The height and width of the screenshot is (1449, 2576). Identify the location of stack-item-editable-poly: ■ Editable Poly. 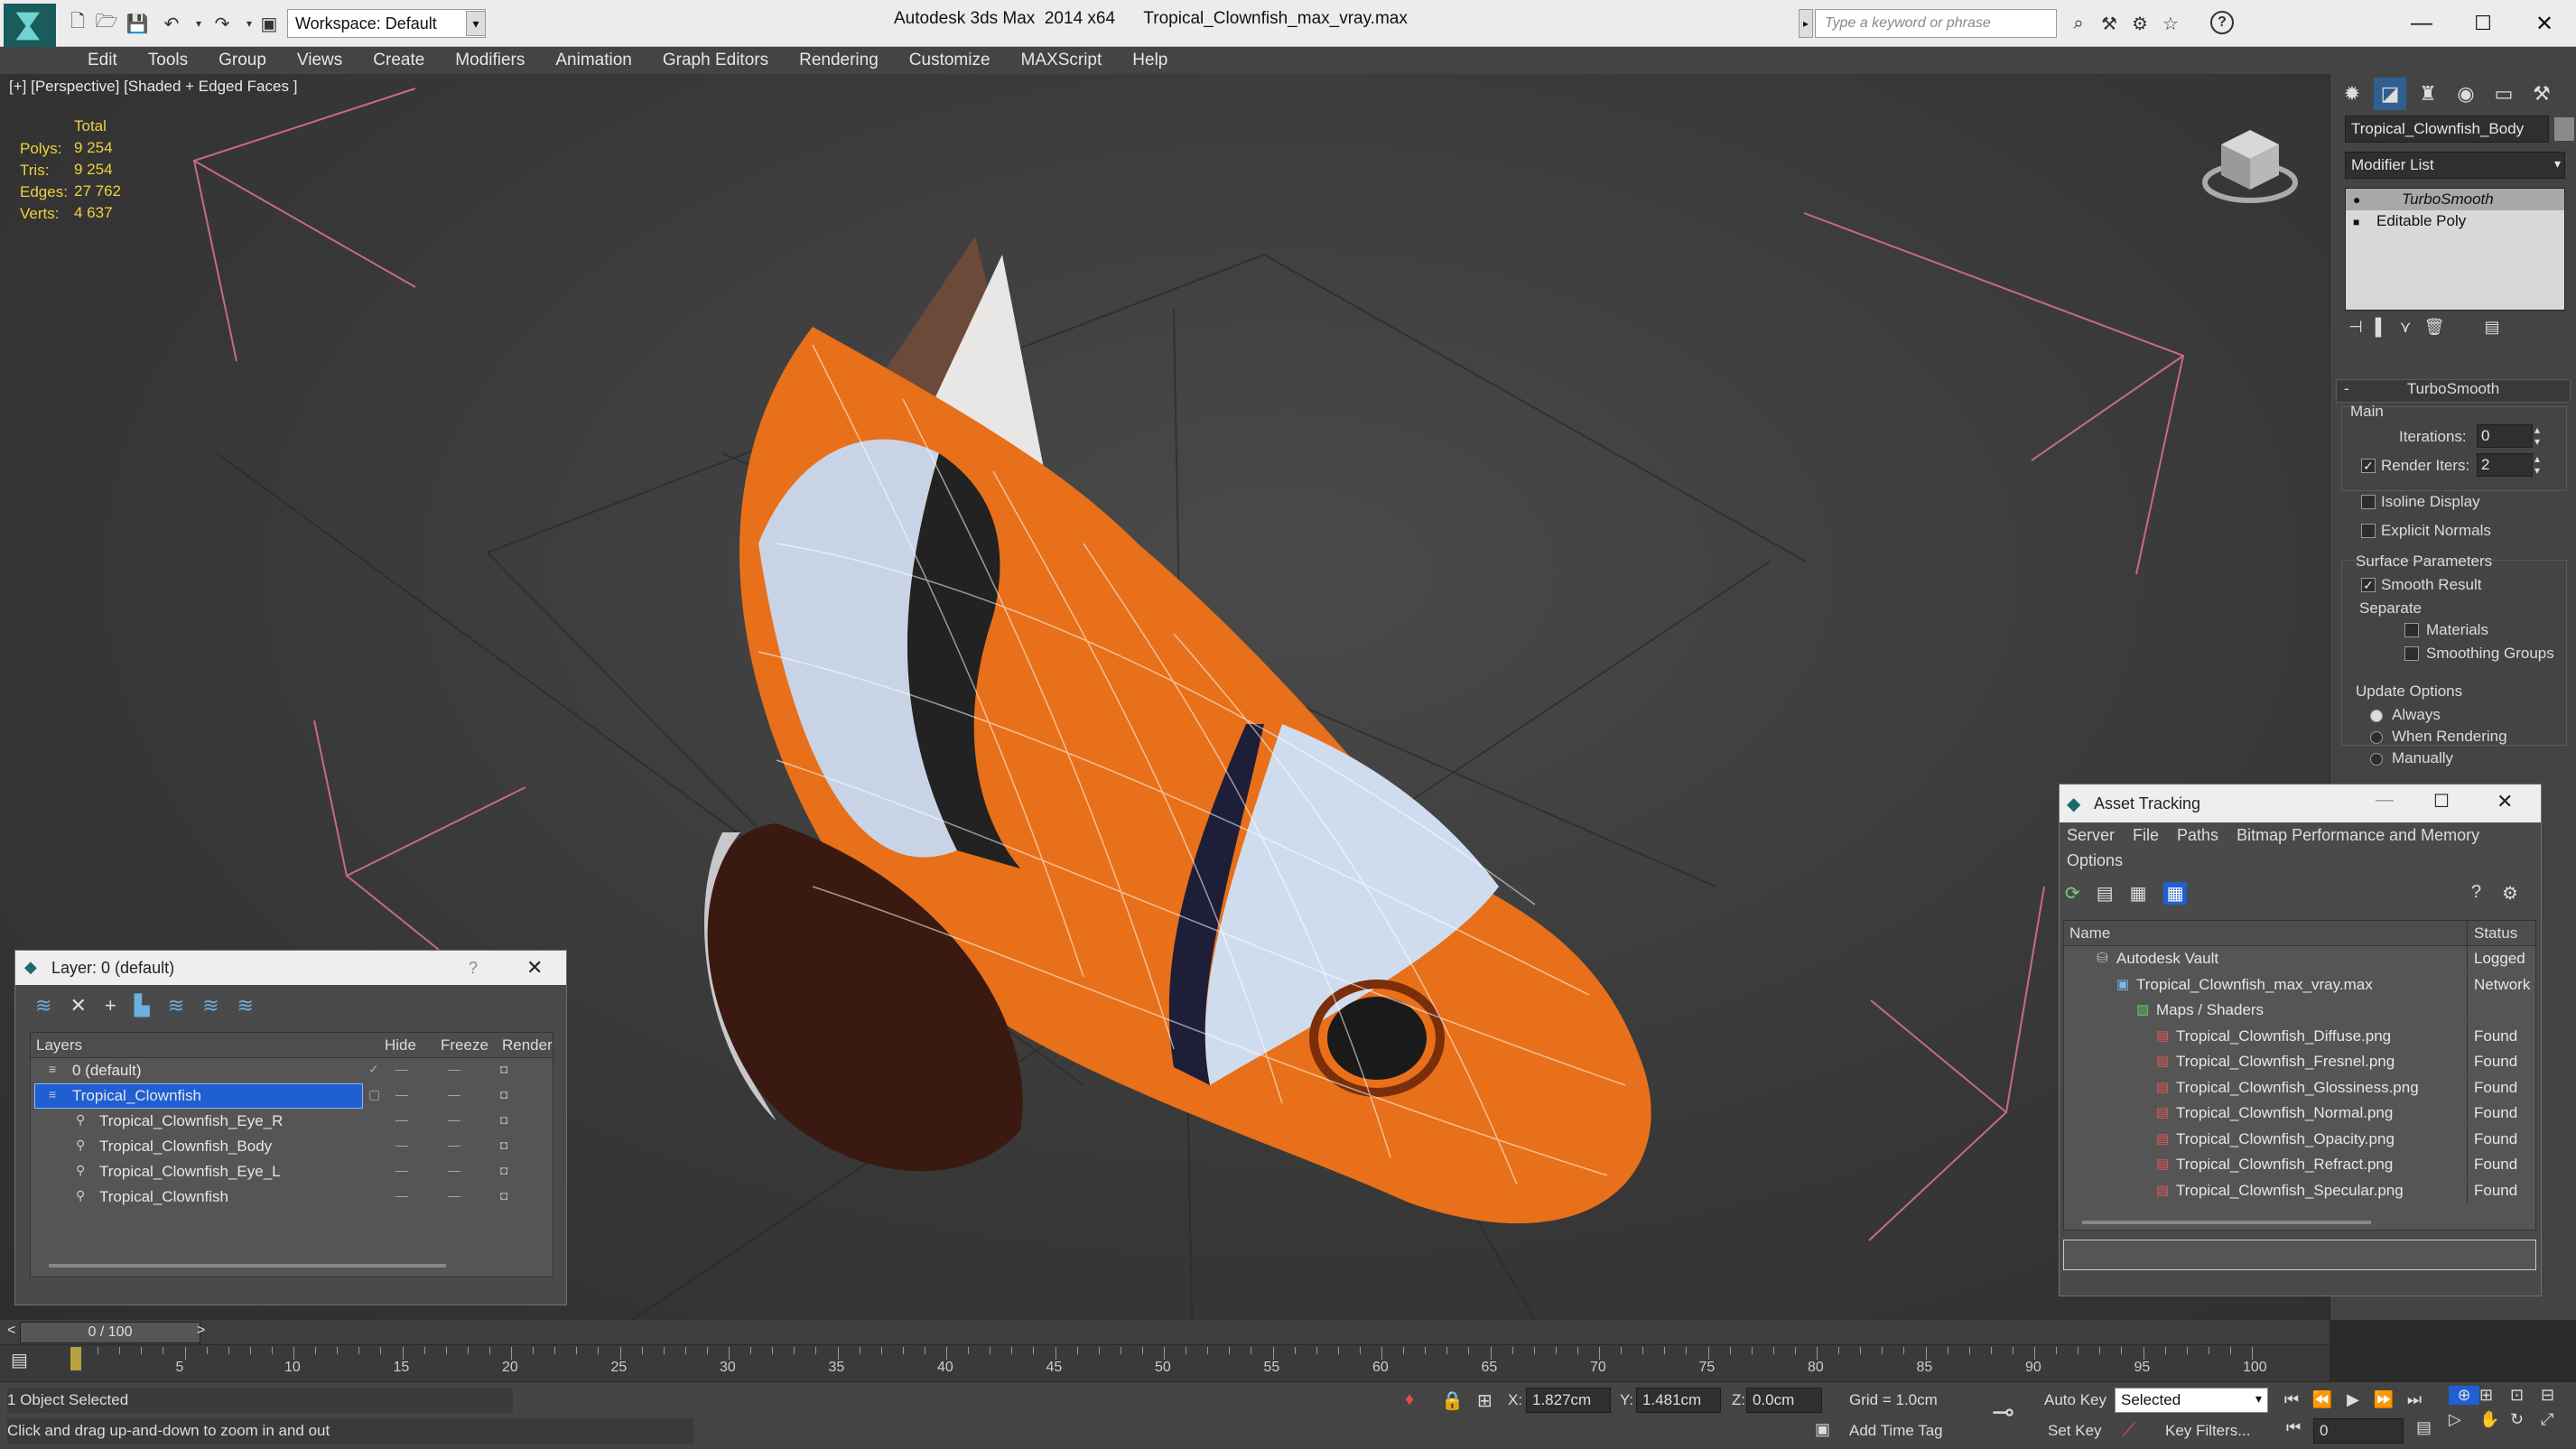
(2455, 221).